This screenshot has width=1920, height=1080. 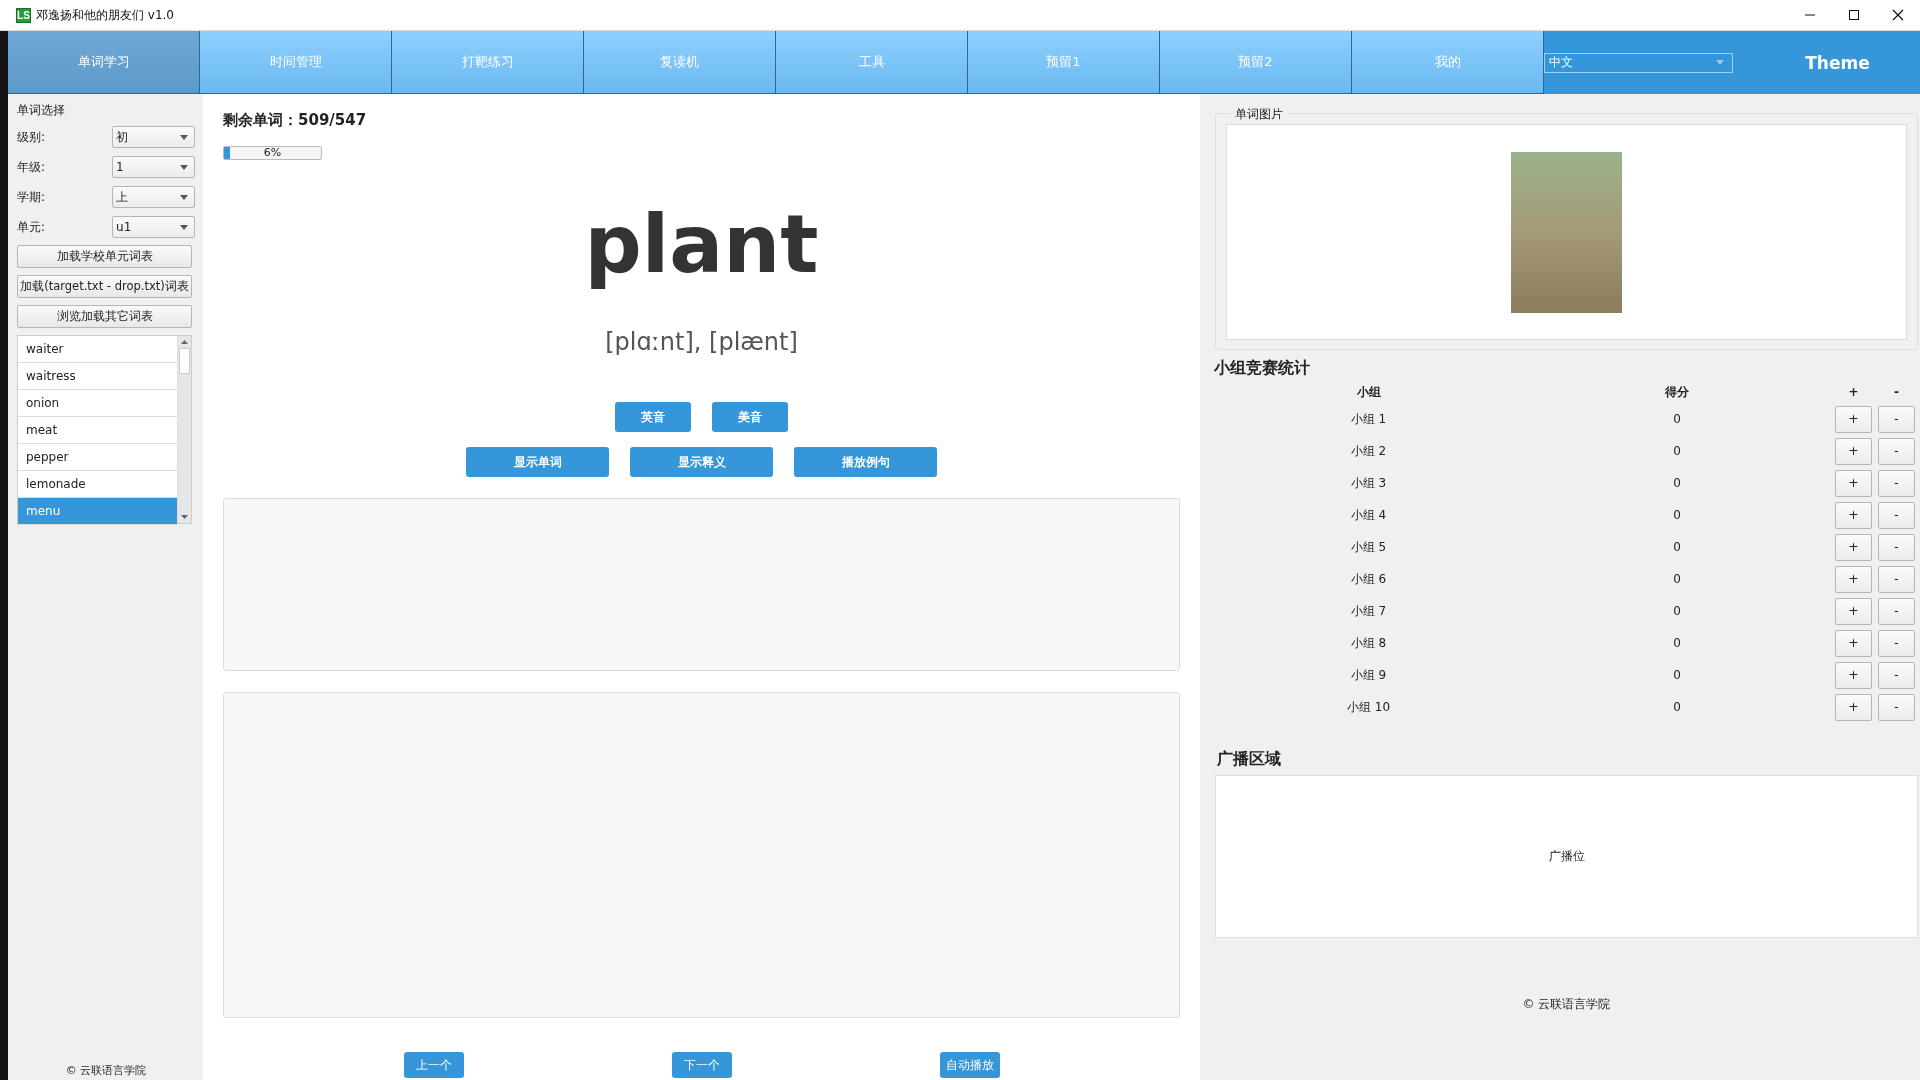 What do you see at coordinates (1566, 856) in the screenshot?
I see `broadcast-text: 广播位` at bounding box center [1566, 856].